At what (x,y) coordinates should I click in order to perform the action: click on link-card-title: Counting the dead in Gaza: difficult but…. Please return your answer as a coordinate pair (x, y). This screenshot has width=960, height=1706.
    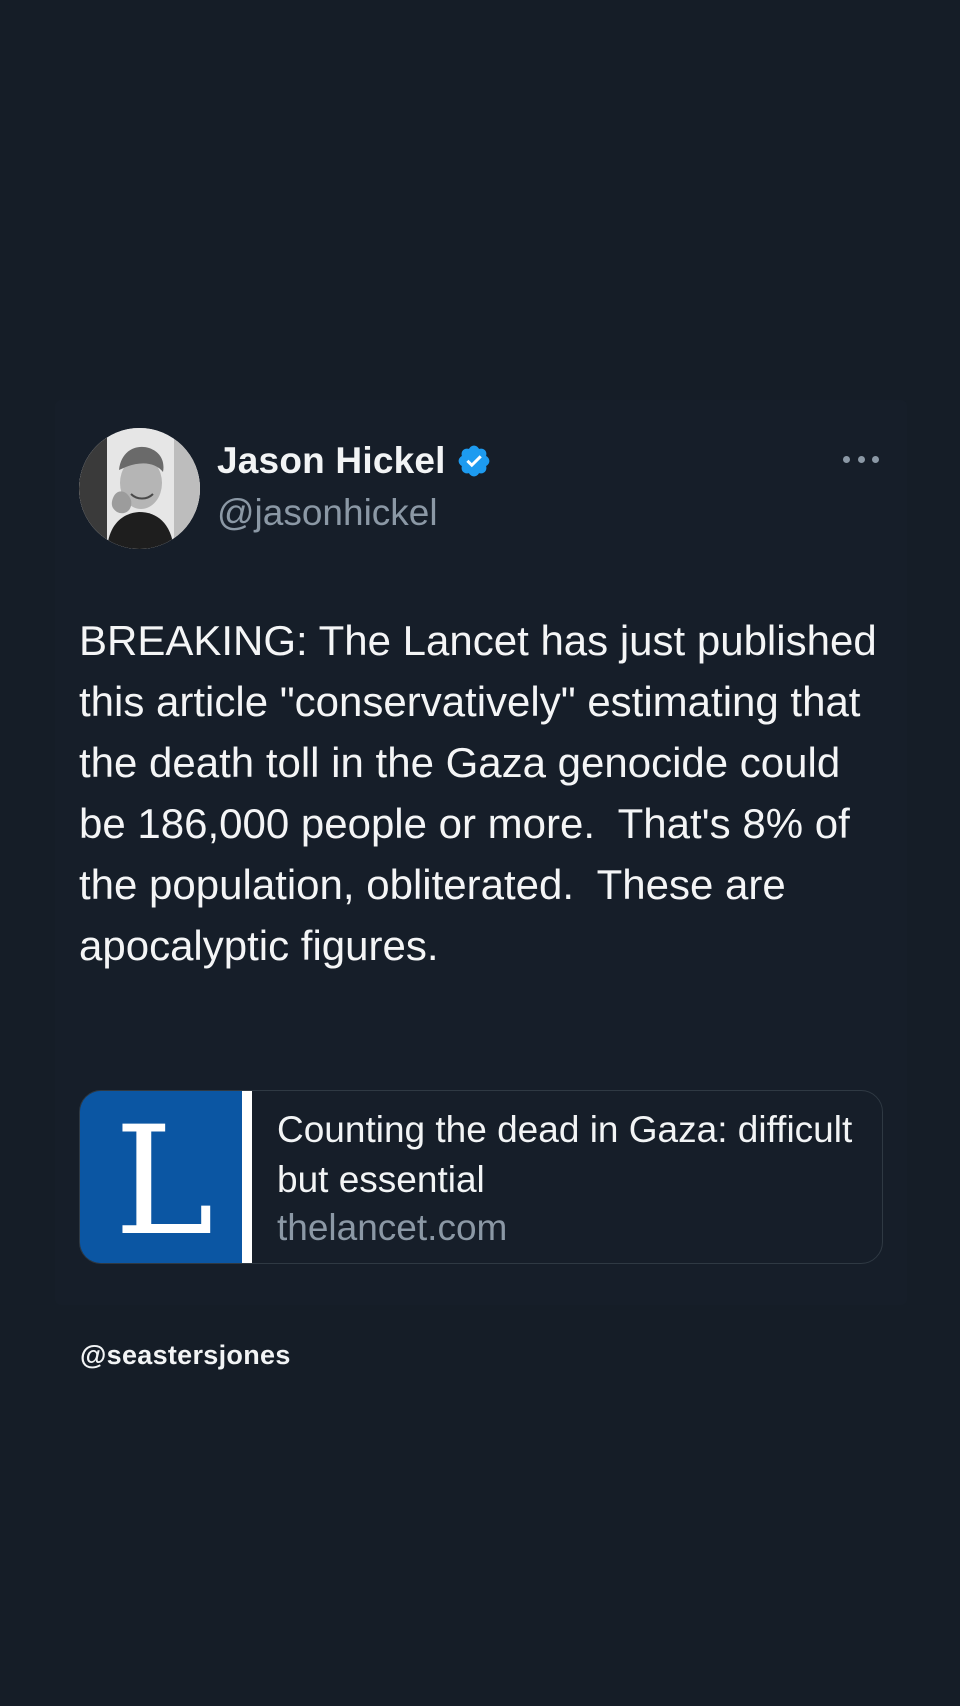
    Looking at the image, I should click on (565, 1154).